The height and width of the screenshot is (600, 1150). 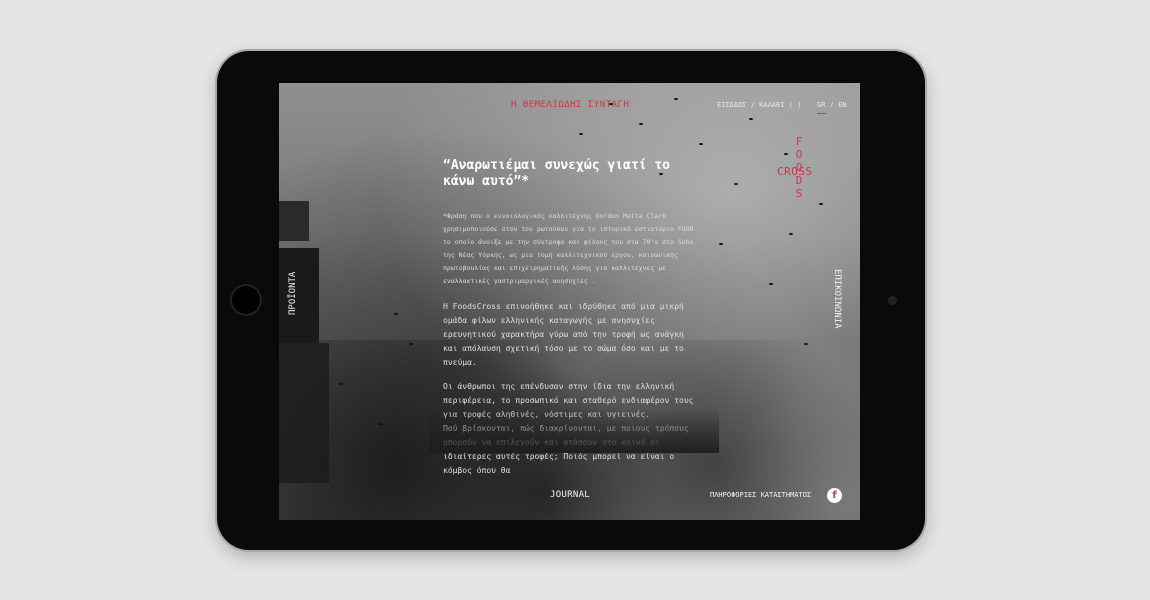 What do you see at coordinates (246, 300) in the screenshot?
I see `home-button` at bounding box center [246, 300].